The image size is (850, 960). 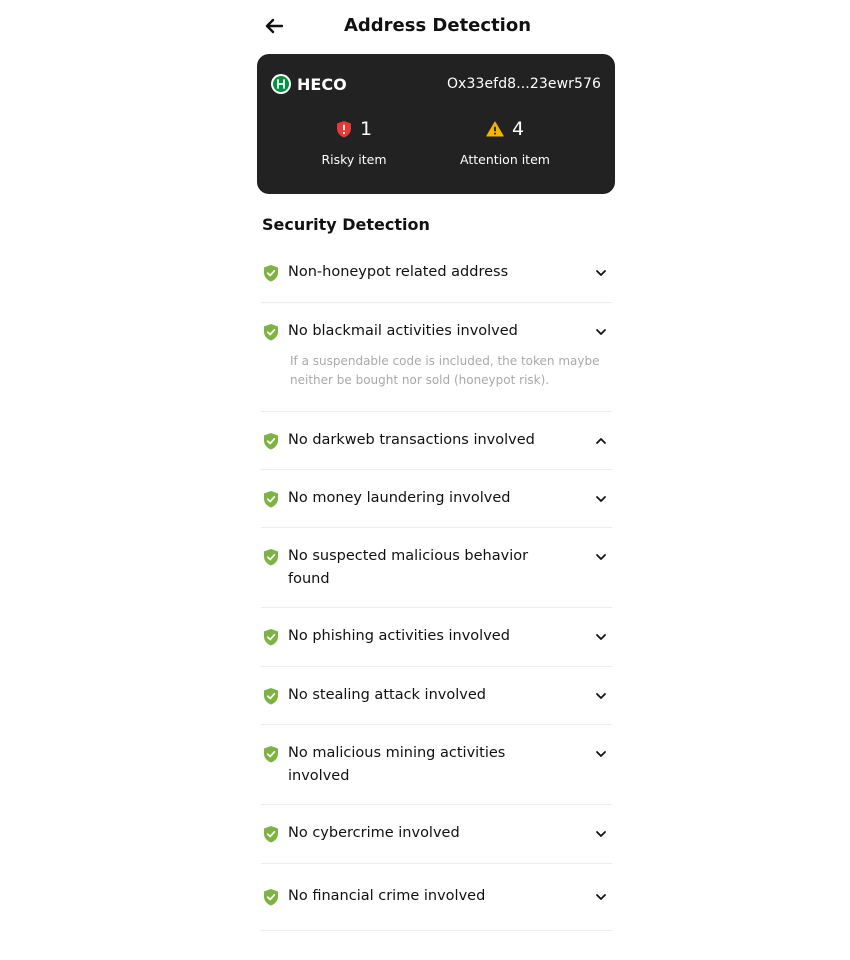 I want to click on risky-stat: 1 Risky item, so click(x=354, y=141).